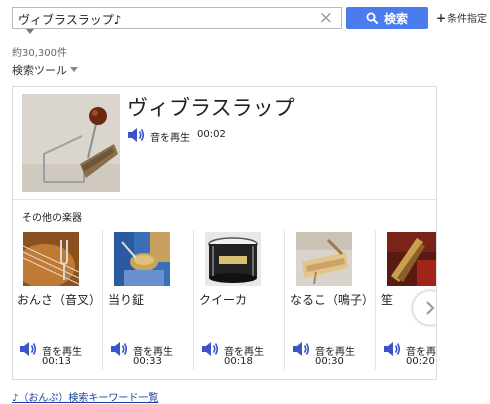 The width and height of the screenshot is (490, 404). Describe the element at coordinates (211, 134) in the screenshot. I see `main-duration: 00:02` at that location.